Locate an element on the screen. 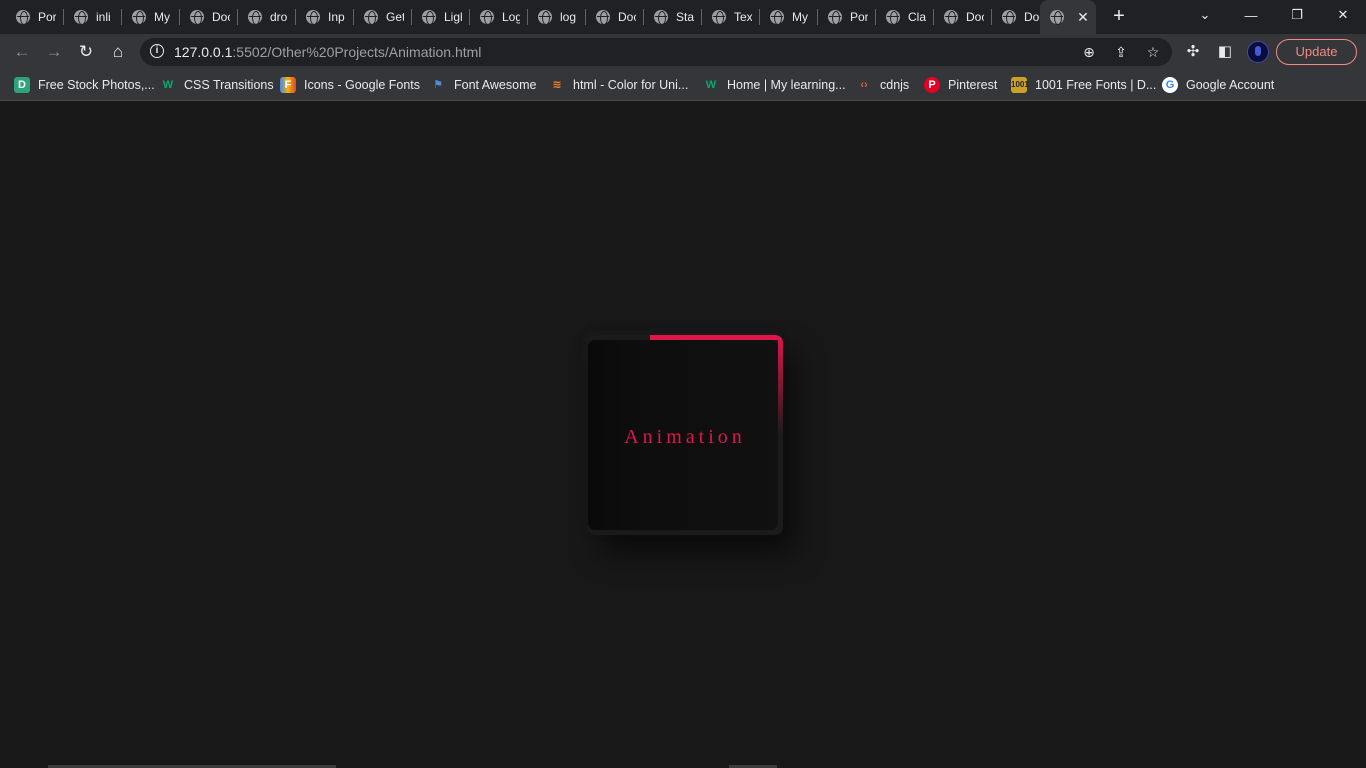  bookmark-item: P Pinterest is located at coordinates (960, 85).